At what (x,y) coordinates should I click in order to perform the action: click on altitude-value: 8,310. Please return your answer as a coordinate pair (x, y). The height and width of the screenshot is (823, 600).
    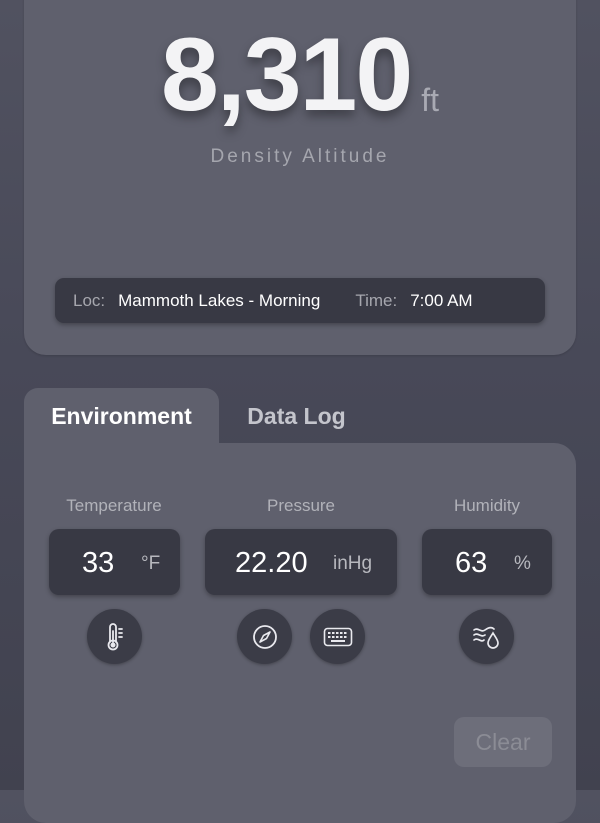
    Looking at the image, I should click on (286, 75).